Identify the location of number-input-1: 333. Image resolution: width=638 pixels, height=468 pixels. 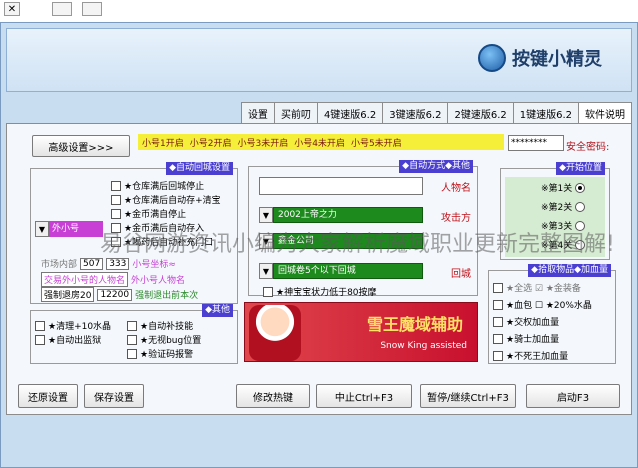
(118, 263).